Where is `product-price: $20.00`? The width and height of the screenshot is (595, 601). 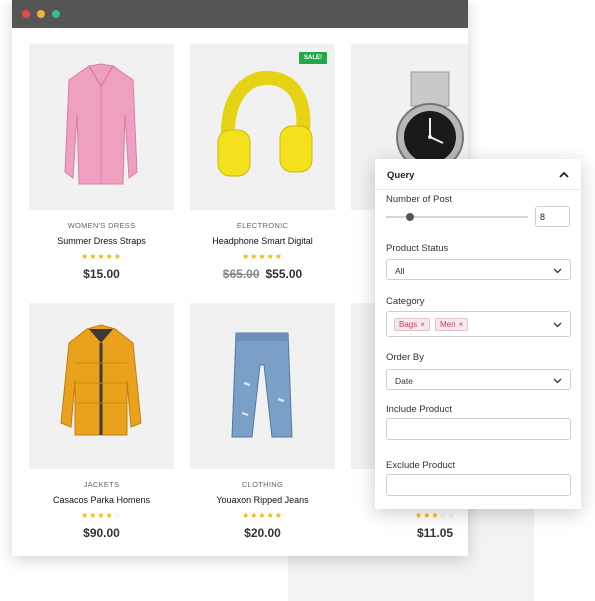 product-price: $20.00 is located at coordinates (262, 533).